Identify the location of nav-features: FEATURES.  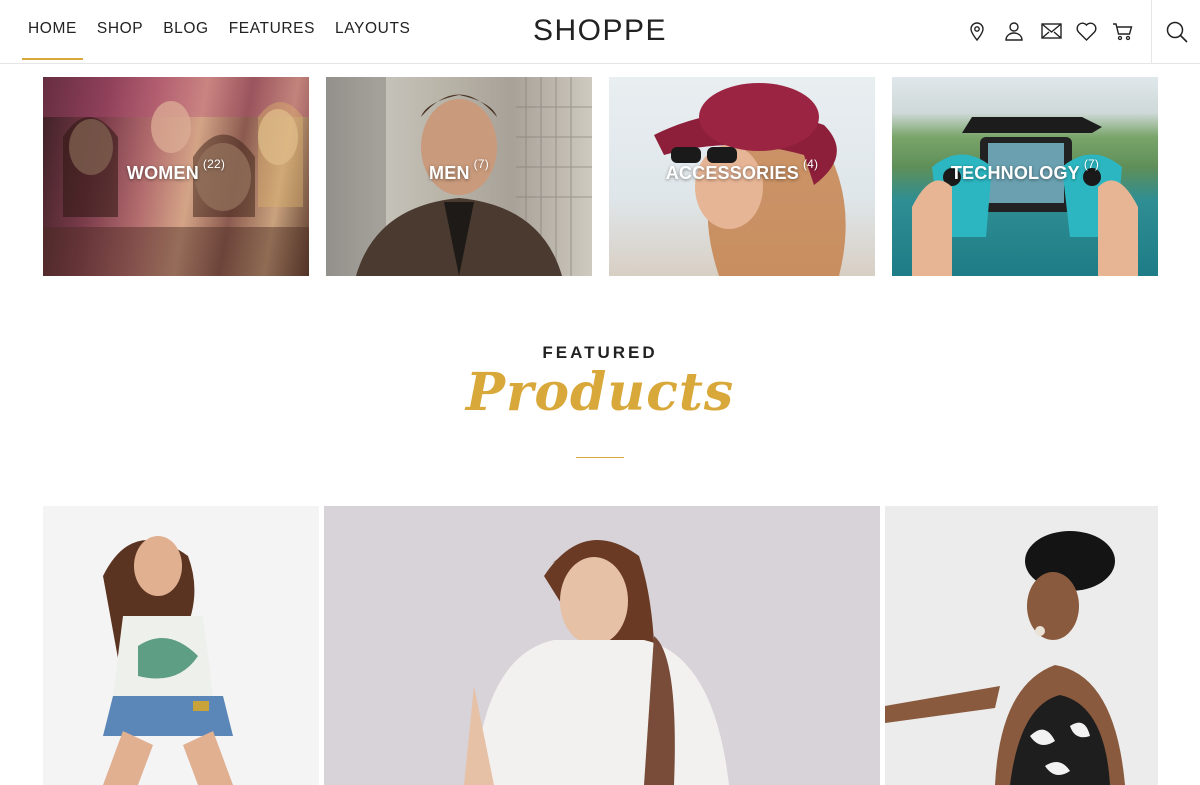
(272, 40).